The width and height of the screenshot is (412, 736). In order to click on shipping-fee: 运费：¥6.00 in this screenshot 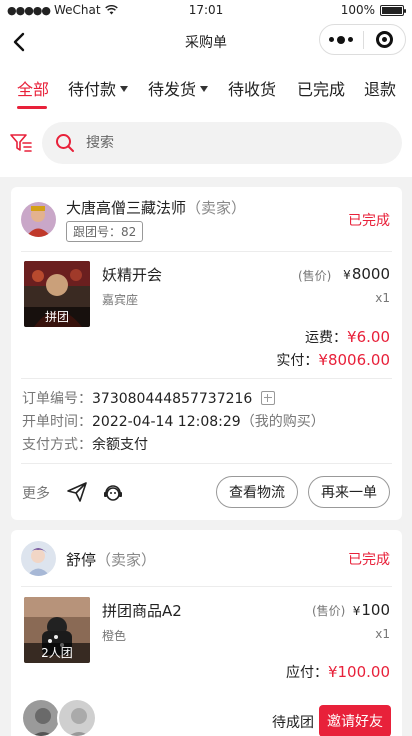, I will do `click(347, 337)`.